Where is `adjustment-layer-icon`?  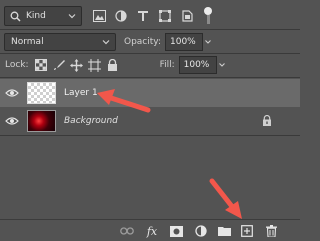
adjustment-layer-icon is located at coordinates (201, 231).